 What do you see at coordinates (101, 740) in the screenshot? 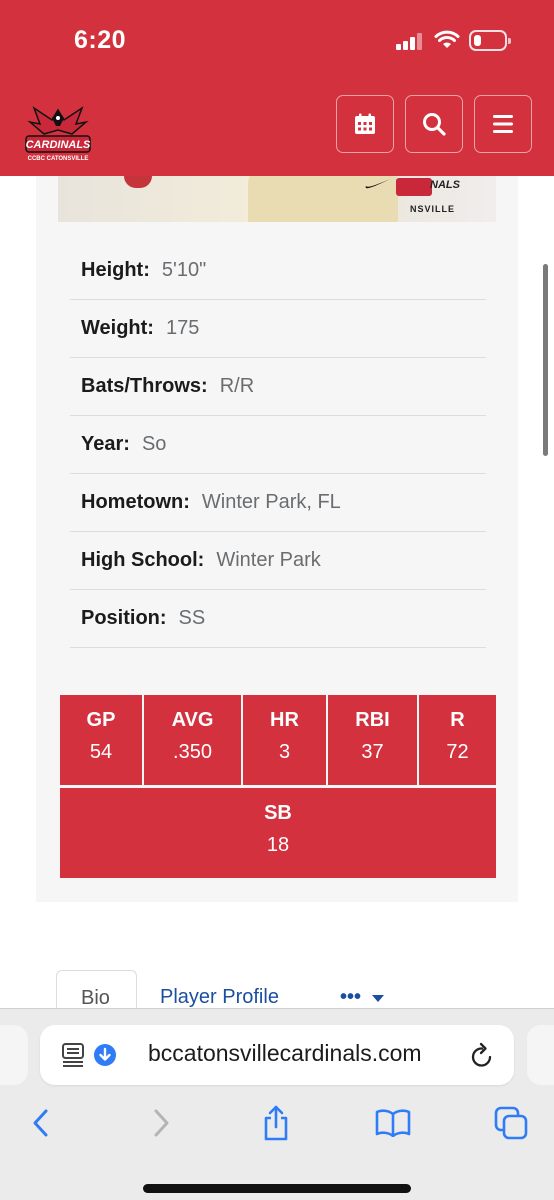
I see `stat-cell-gp: GP 54` at bounding box center [101, 740].